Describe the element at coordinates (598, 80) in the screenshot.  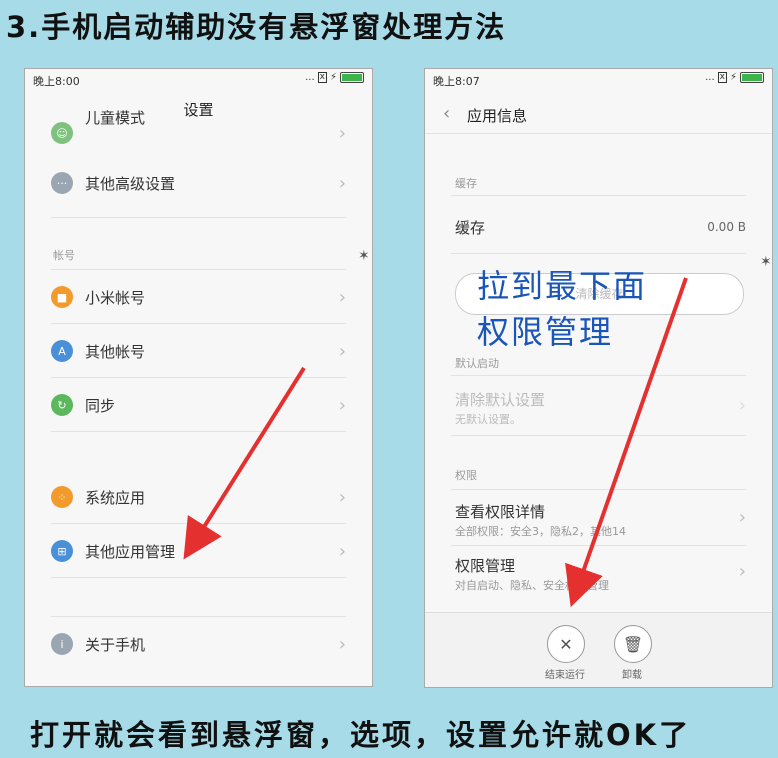
I see `status-bar: 晚上8:07 ... x ⚡` at that location.